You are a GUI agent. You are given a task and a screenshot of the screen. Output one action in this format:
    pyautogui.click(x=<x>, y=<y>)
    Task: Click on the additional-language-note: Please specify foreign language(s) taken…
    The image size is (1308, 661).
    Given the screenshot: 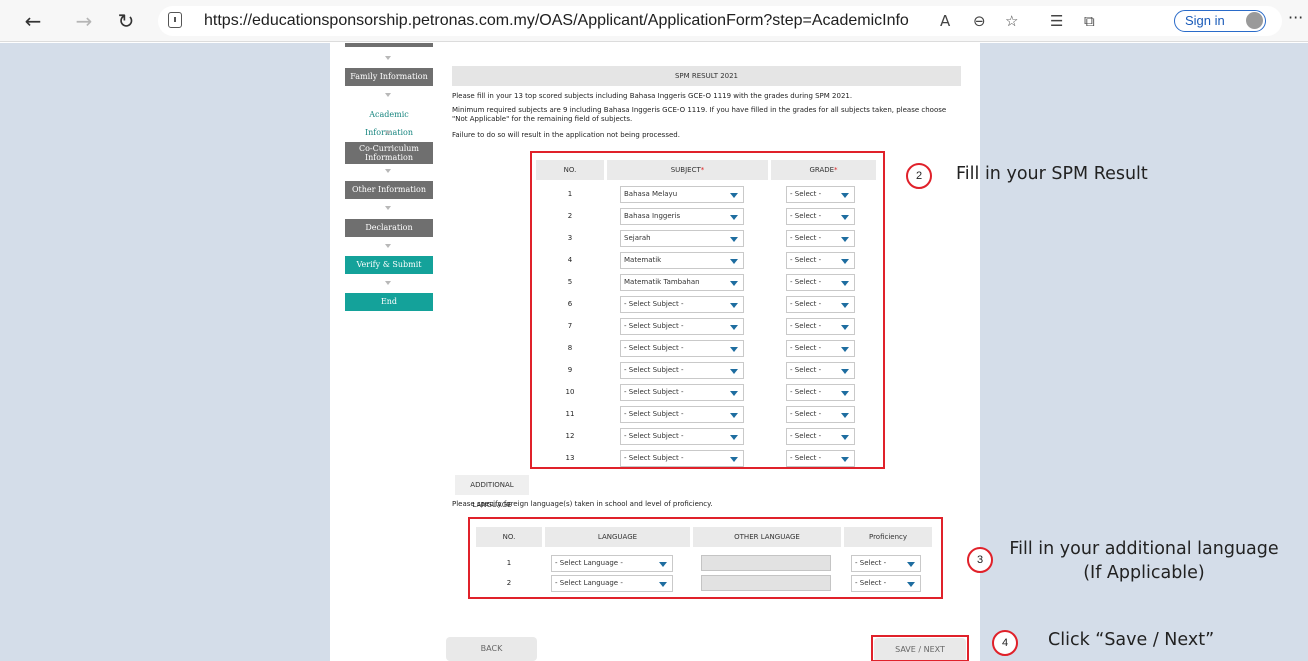 What is the action you would take?
    pyautogui.click(x=582, y=504)
    